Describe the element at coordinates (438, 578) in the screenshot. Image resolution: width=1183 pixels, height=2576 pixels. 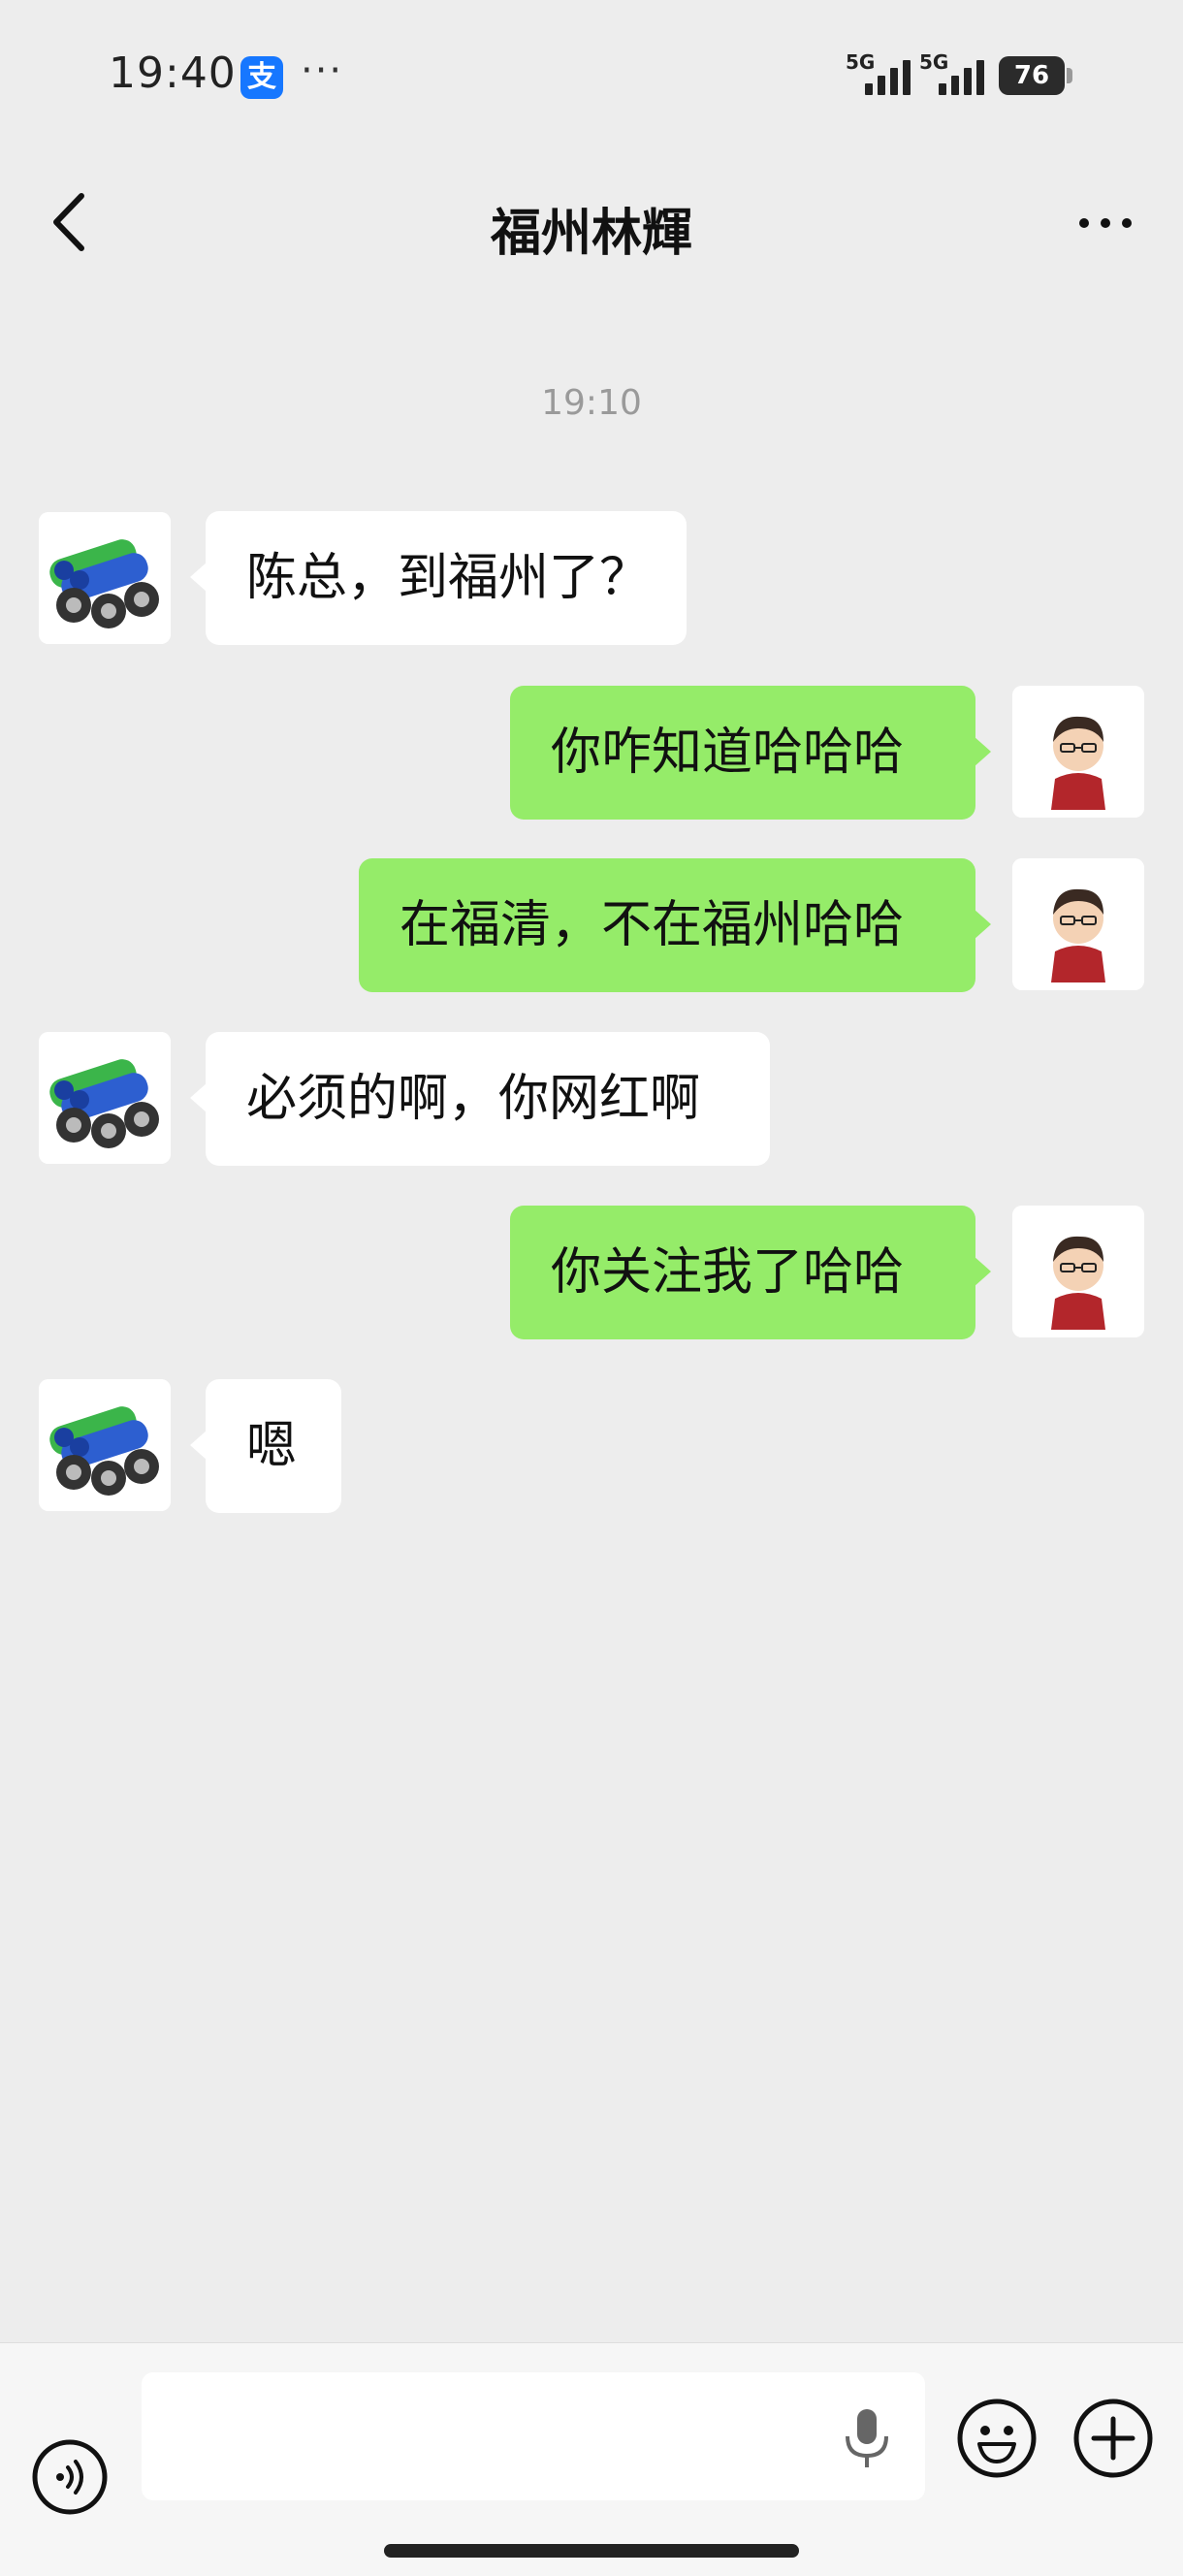
I see `incoming-message-bubble: 陈总，到福州了？` at that location.